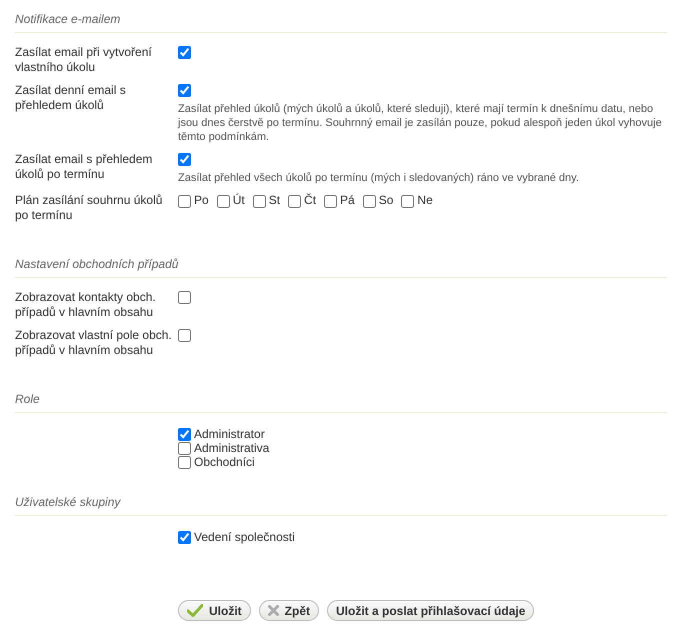 The width and height of the screenshot is (682, 631). Describe the element at coordinates (274, 200) in the screenshot. I see `day-label: St` at that location.